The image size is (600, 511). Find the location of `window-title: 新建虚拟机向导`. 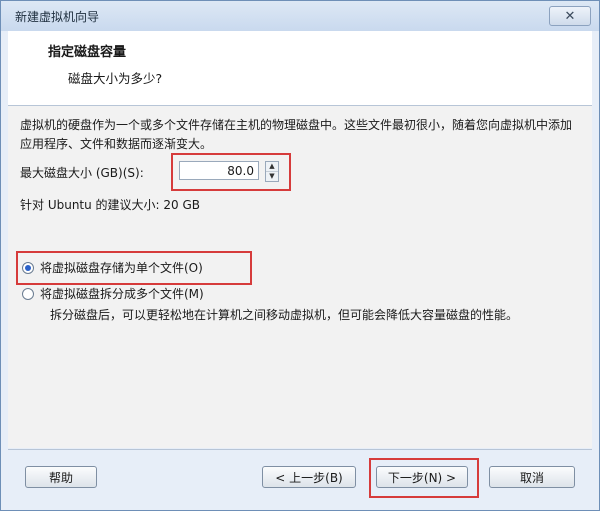

window-title: 新建虚拟机向导 is located at coordinates (57, 17).